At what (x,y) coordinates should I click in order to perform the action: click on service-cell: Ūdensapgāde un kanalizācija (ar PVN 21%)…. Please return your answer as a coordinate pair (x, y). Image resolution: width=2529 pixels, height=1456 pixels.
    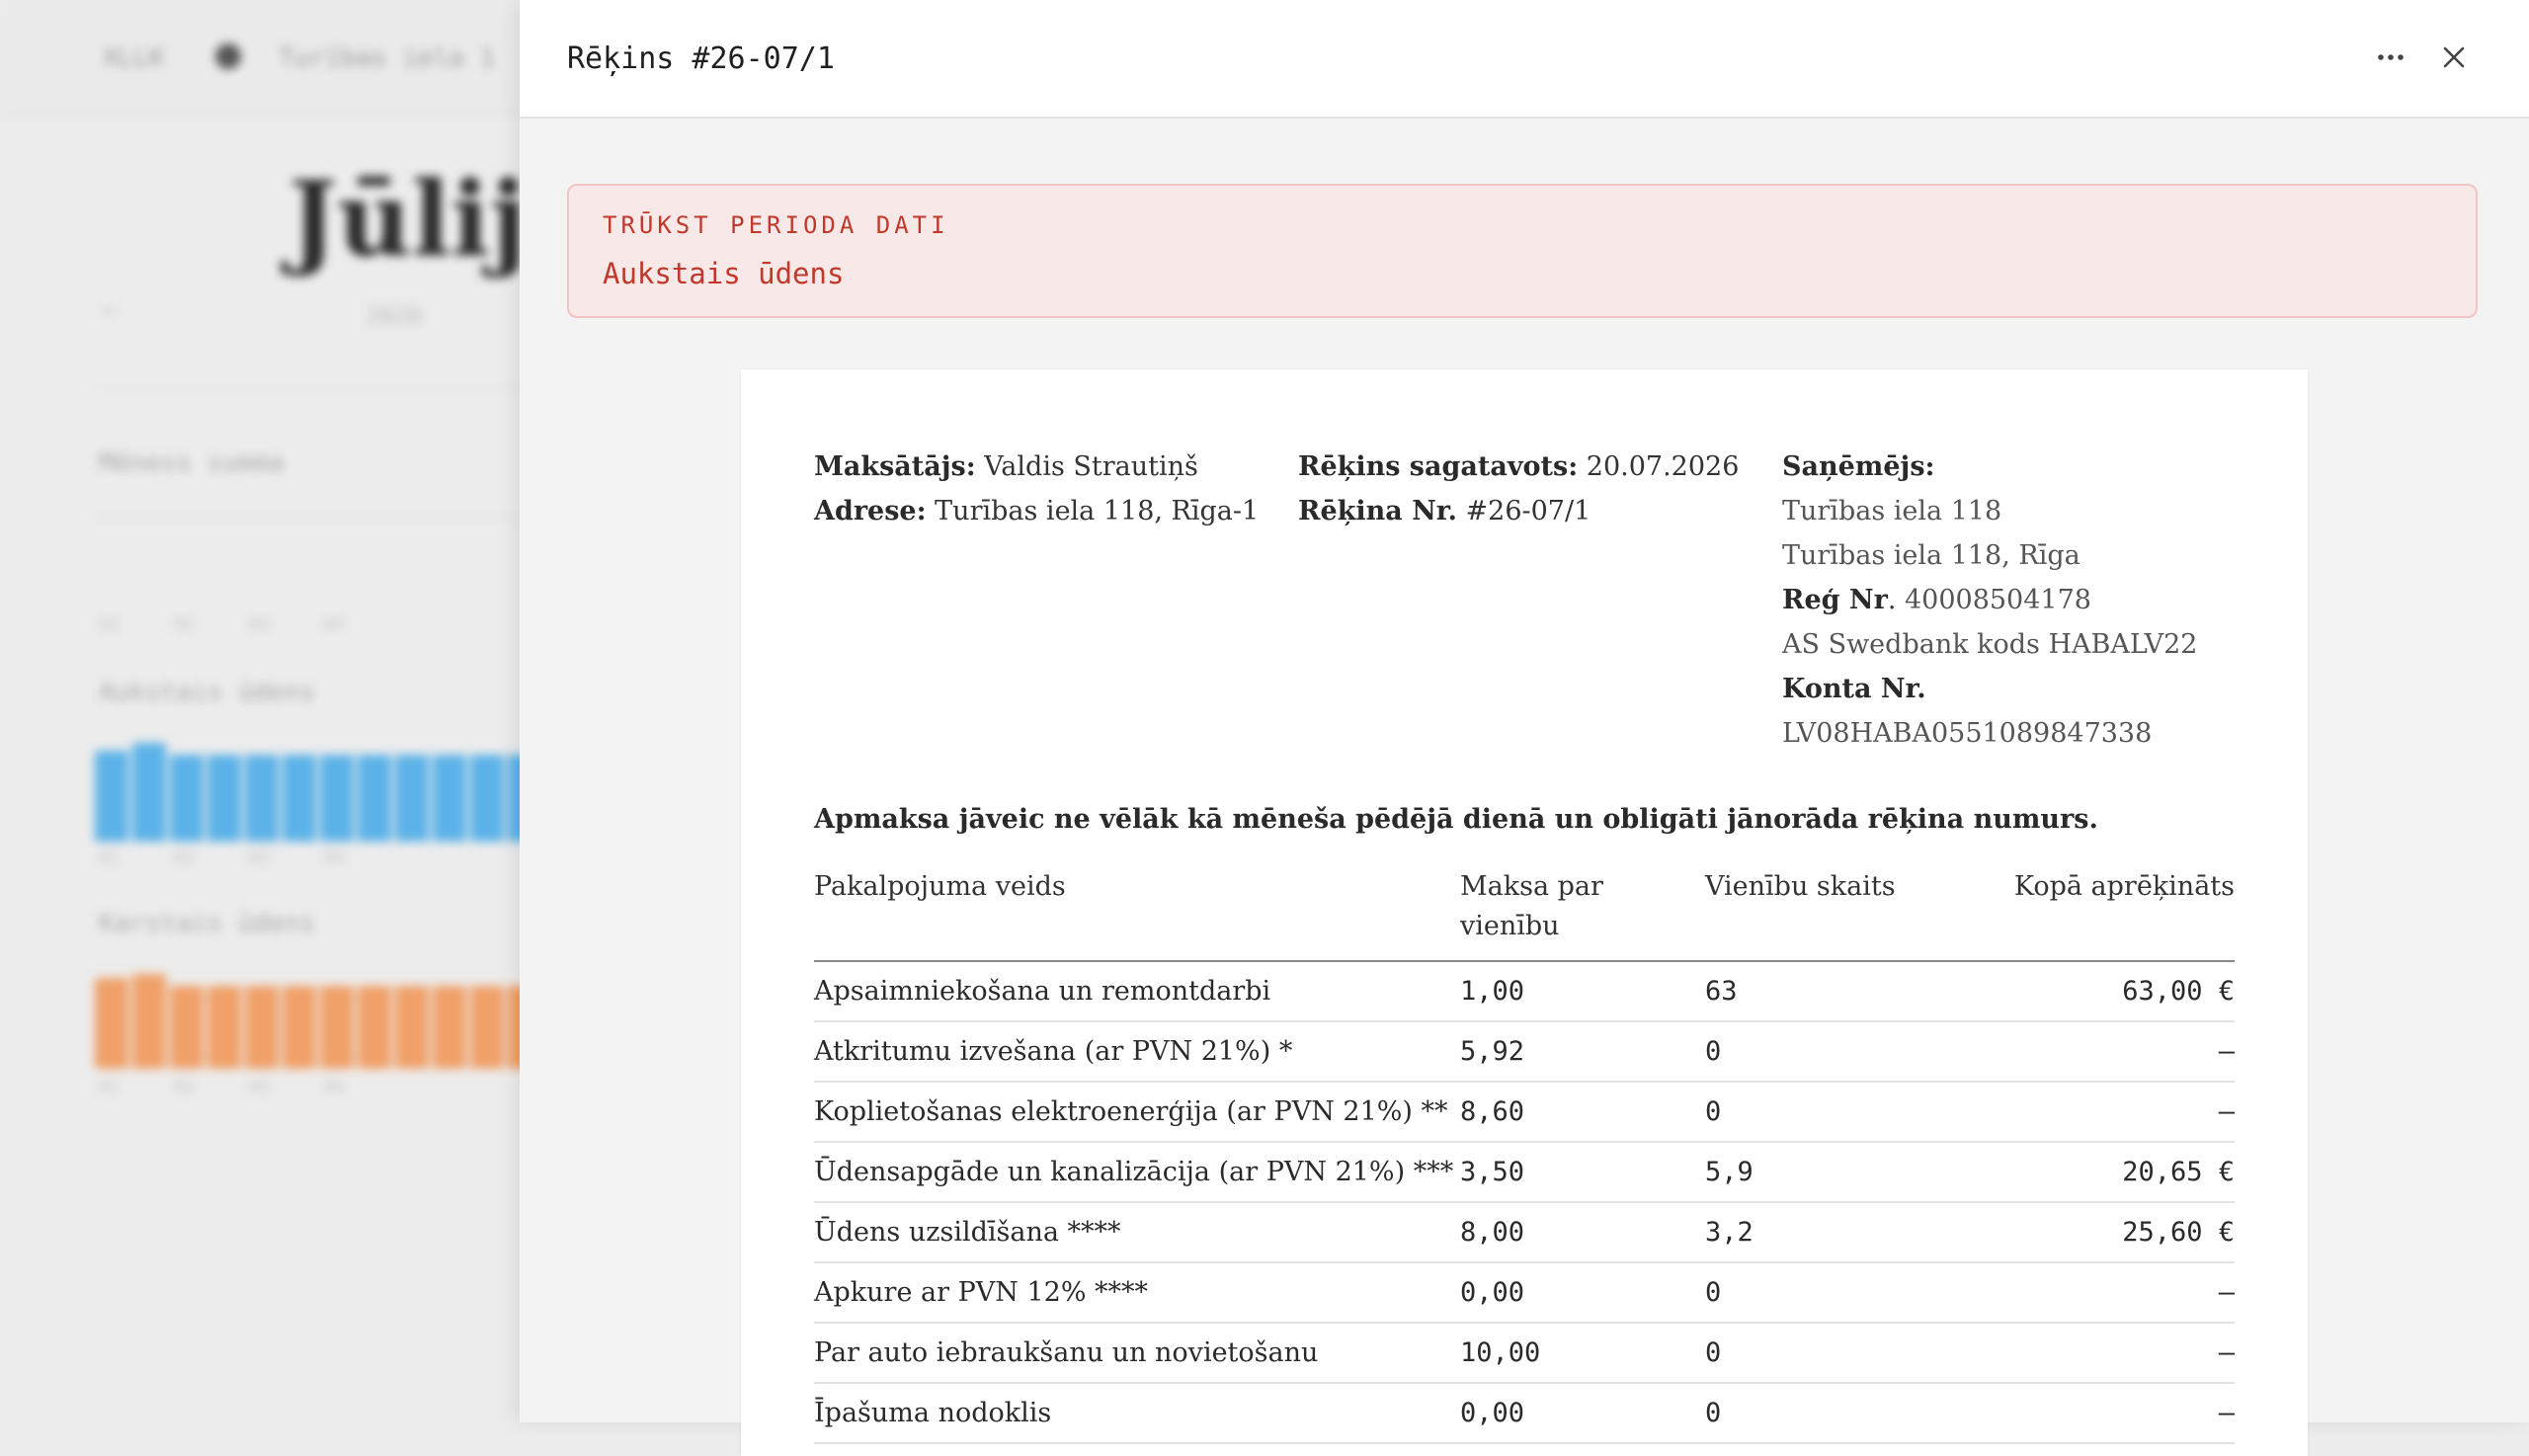
    Looking at the image, I should click on (1137, 1172).